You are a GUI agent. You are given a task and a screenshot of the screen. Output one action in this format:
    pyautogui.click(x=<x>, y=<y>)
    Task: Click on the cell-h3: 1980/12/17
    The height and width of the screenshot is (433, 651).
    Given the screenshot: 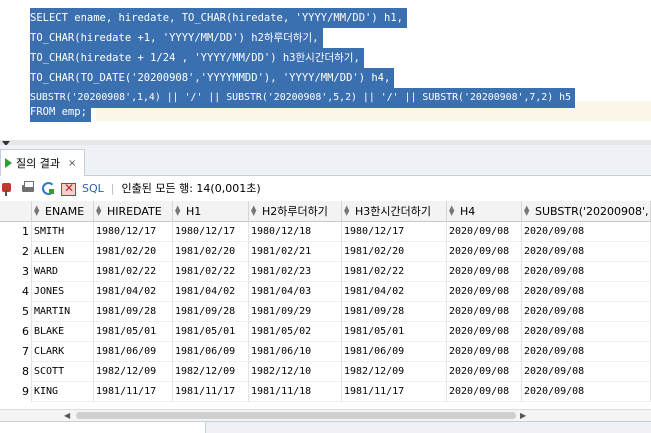 What is the action you would take?
    pyautogui.click(x=394, y=232)
    